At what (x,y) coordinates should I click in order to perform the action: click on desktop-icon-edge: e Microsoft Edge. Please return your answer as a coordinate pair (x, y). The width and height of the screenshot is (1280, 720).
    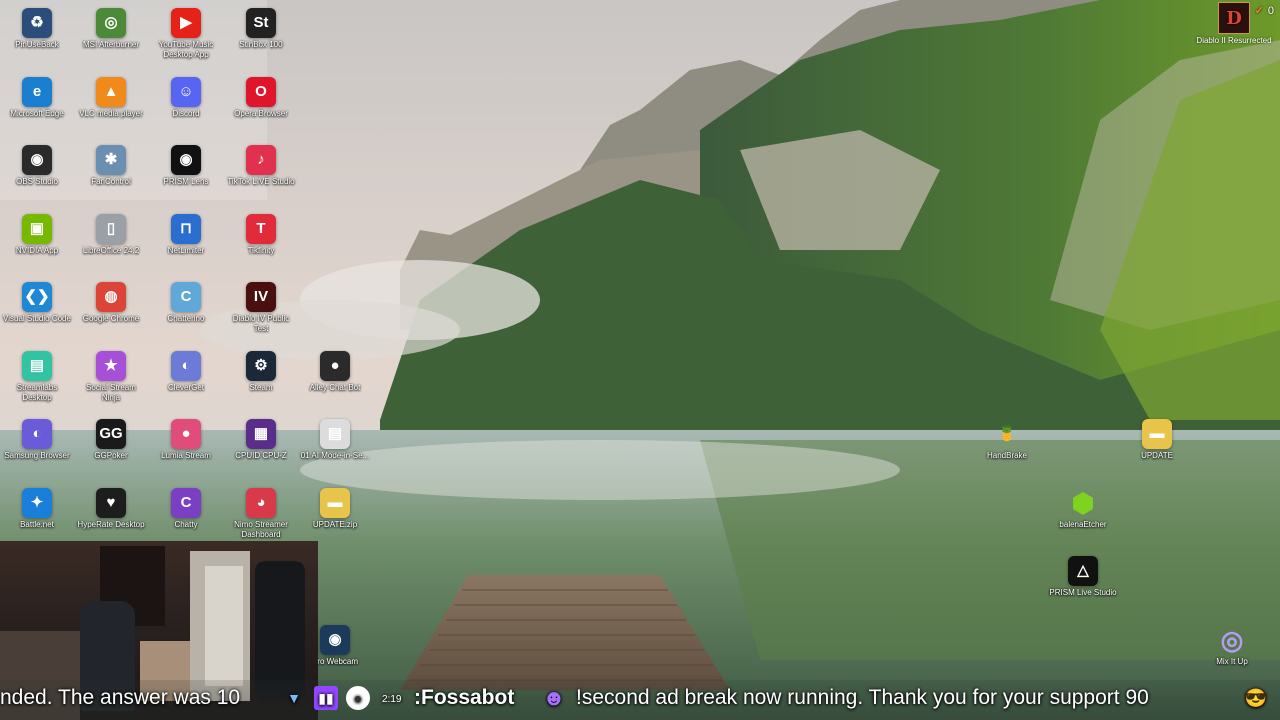
    Looking at the image, I should click on (37, 95).